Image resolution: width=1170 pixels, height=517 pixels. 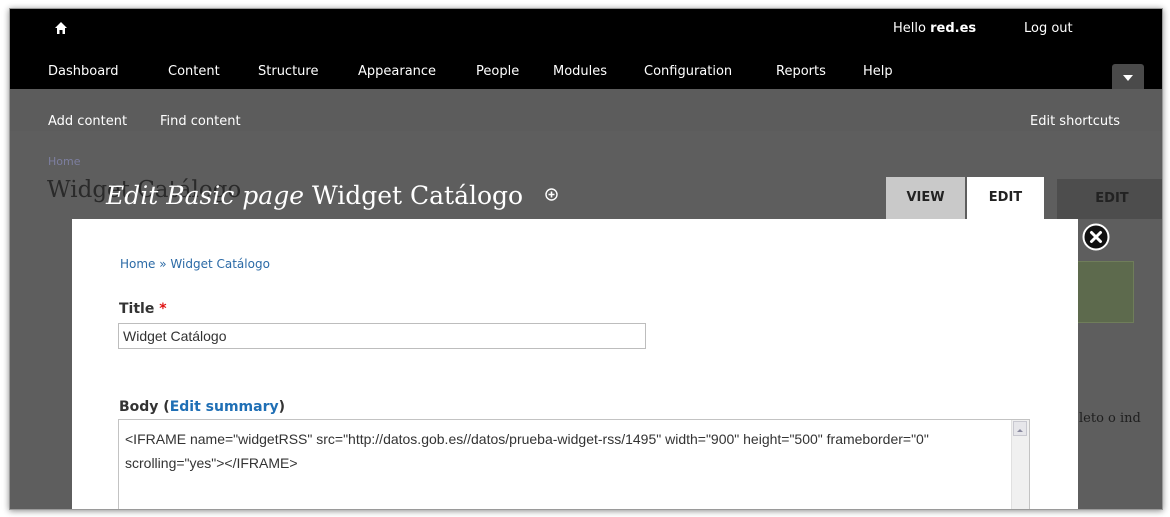 I want to click on shortcut-find-content: Find content, so click(x=200, y=121).